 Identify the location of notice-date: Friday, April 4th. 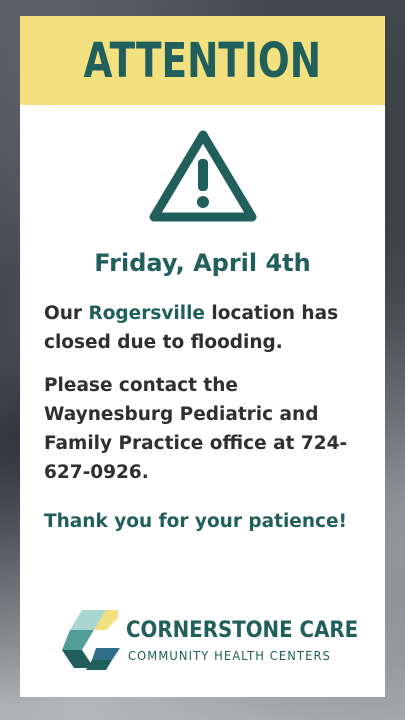
(202, 263).